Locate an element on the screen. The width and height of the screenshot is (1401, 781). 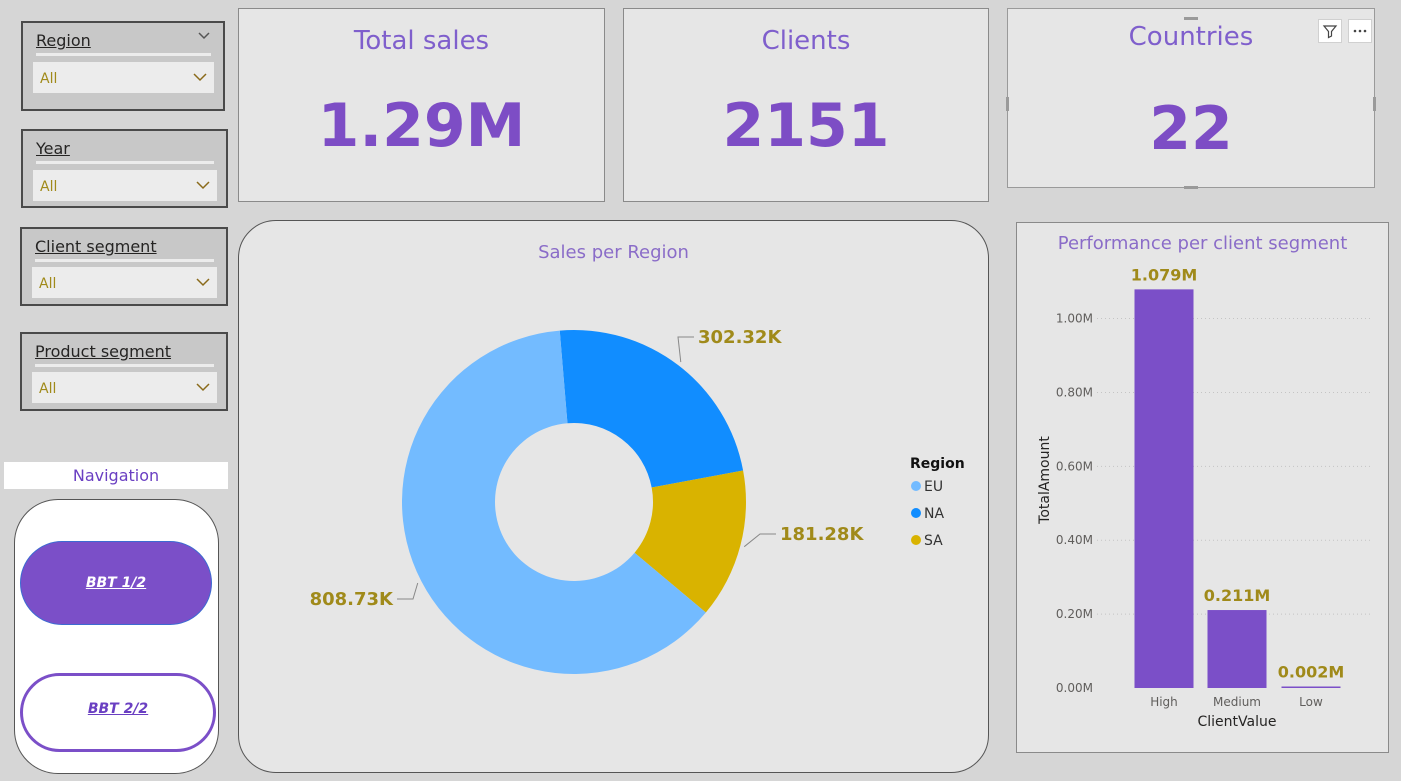
card-title: Clients is located at coordinates (806, 41).